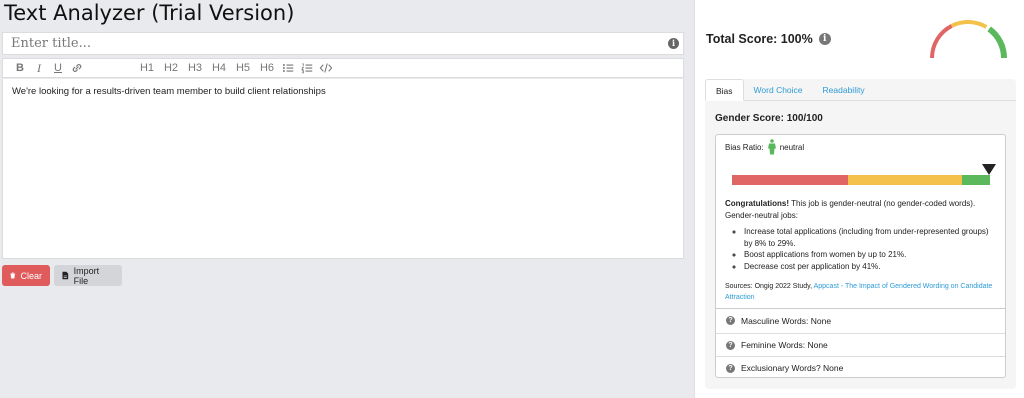 The height and width of the screenshot is (398, 1024). I want to click on gauge-red-arc, so click(941, 41).